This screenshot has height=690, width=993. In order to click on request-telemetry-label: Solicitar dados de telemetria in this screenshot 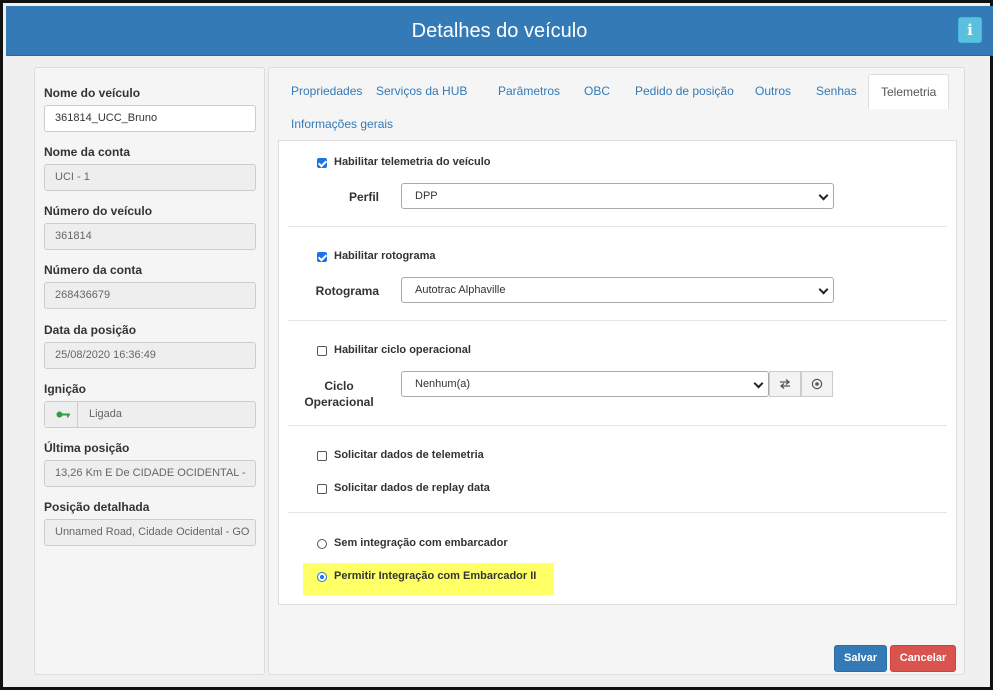, I will do `click(409, 455)`.